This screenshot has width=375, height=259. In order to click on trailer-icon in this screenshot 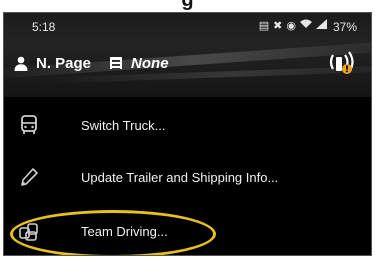, I will do `click(116, 63)`.